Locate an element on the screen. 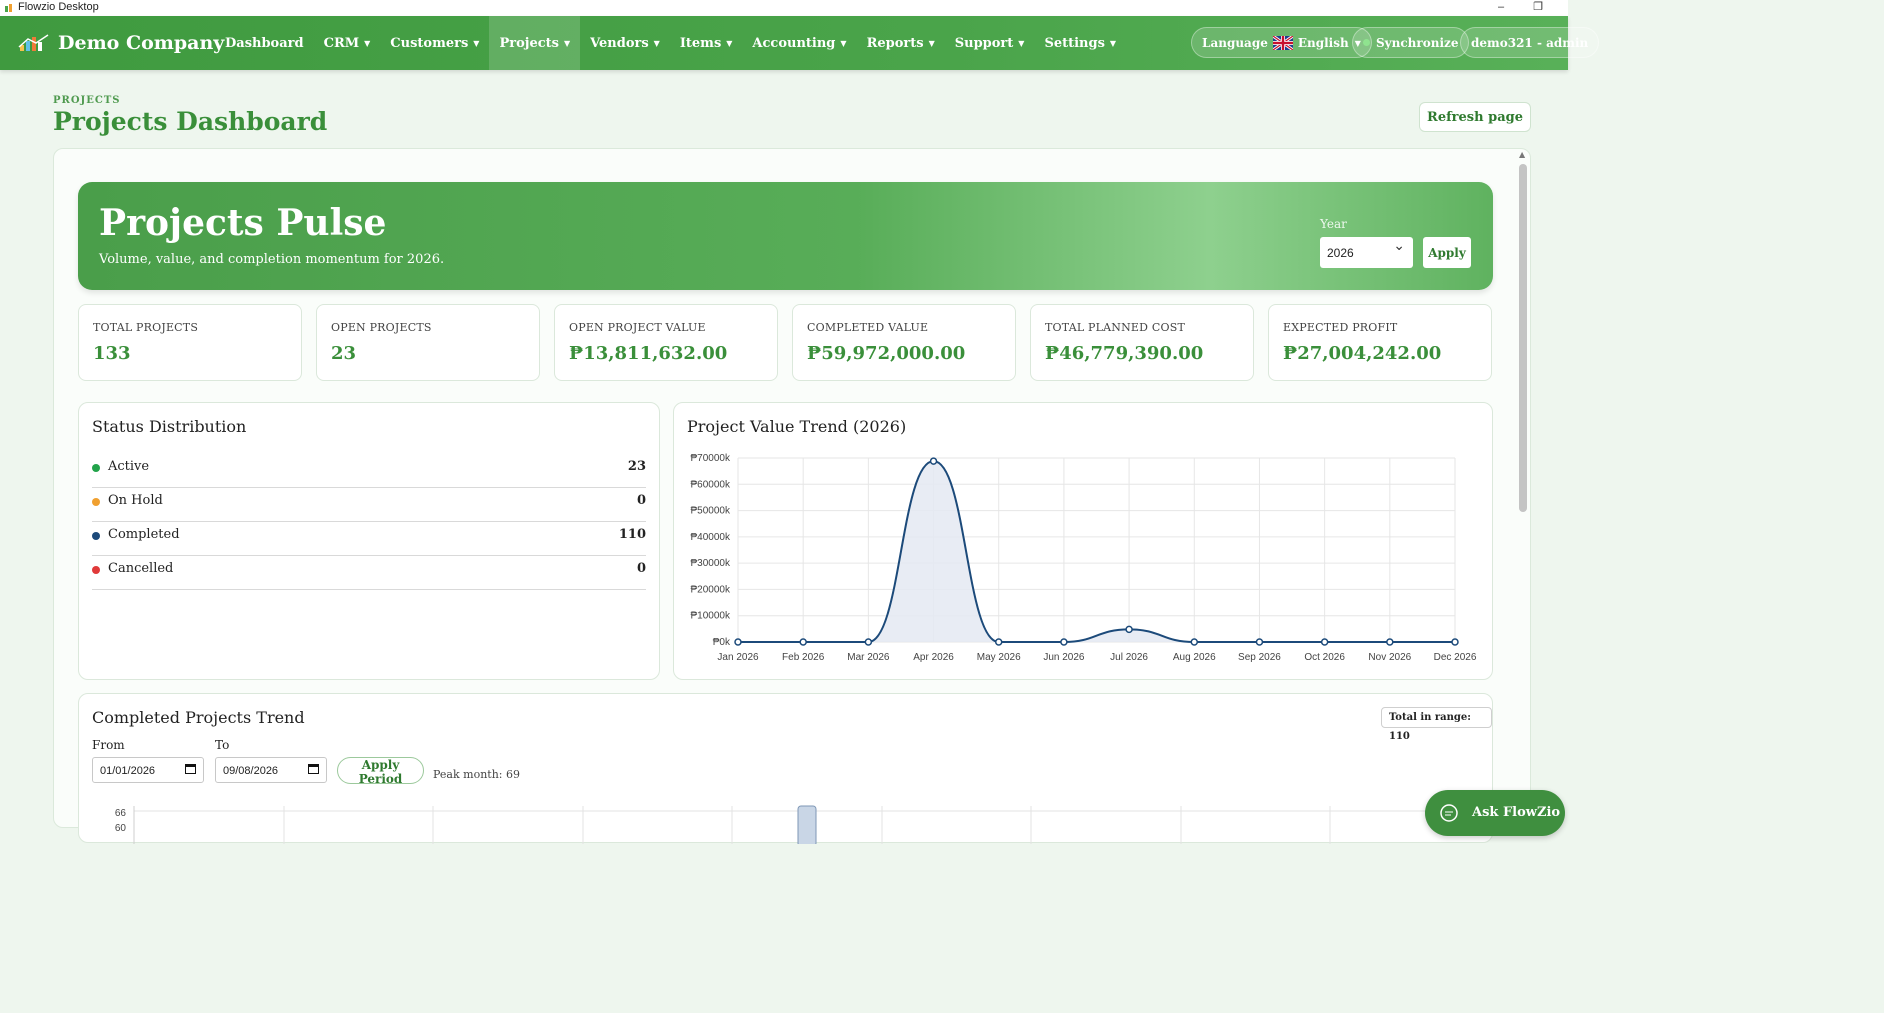 This screenshot has height=1013, width=1884. stat-label: OPEN PROJECT VALUE is located at coordinates (637, 327).